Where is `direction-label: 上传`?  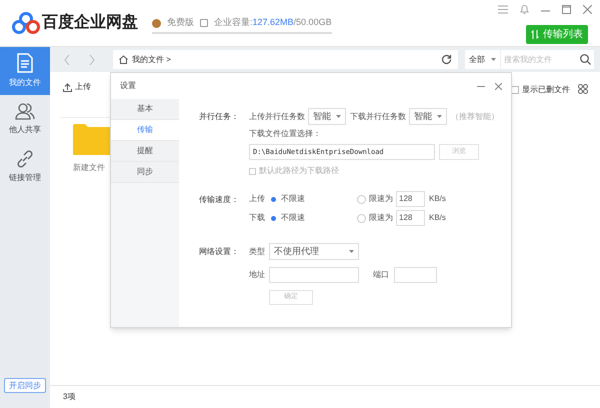
direction-label: 上传 is located at coordinates (257, 199).